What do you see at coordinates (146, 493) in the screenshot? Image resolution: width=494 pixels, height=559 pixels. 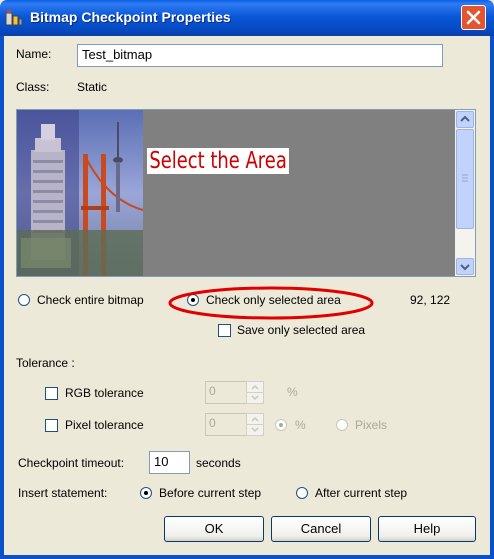 I see `insert-before-radio` at bounding box center [146, 493].